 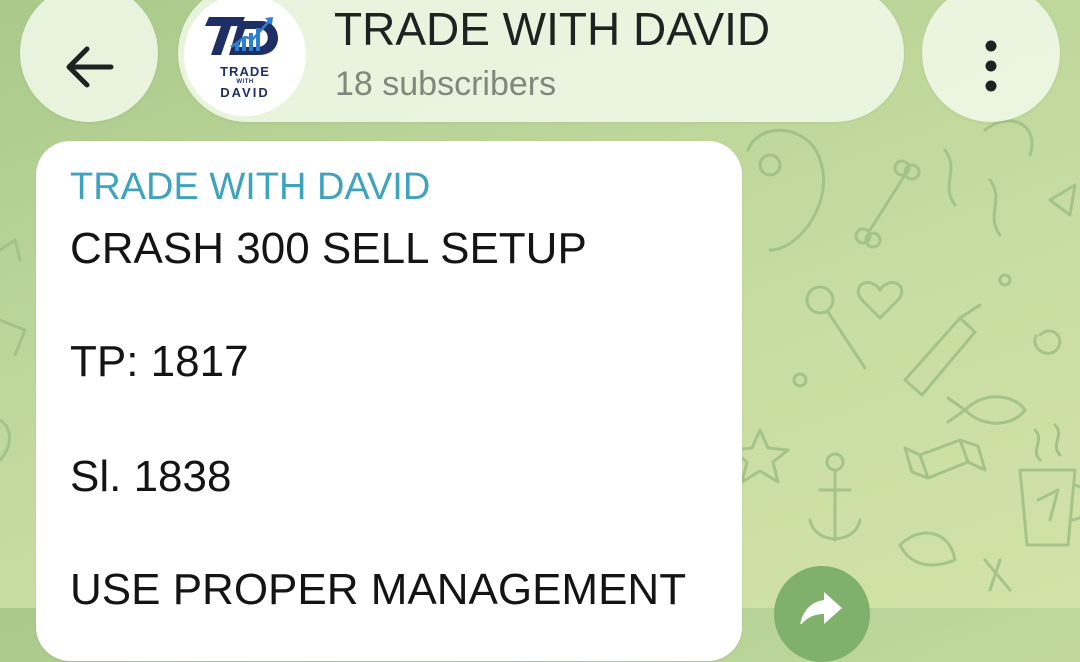 I want to click on subscriber-count: 18 subscribers, so click(x=446, y=84).